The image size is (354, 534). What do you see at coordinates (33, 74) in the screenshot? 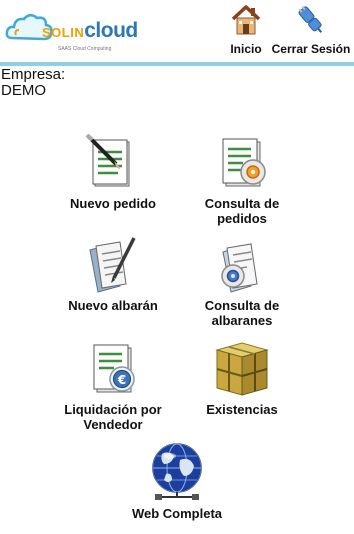
I see `company-label: Empresa:` at bounding box center [33, 74].